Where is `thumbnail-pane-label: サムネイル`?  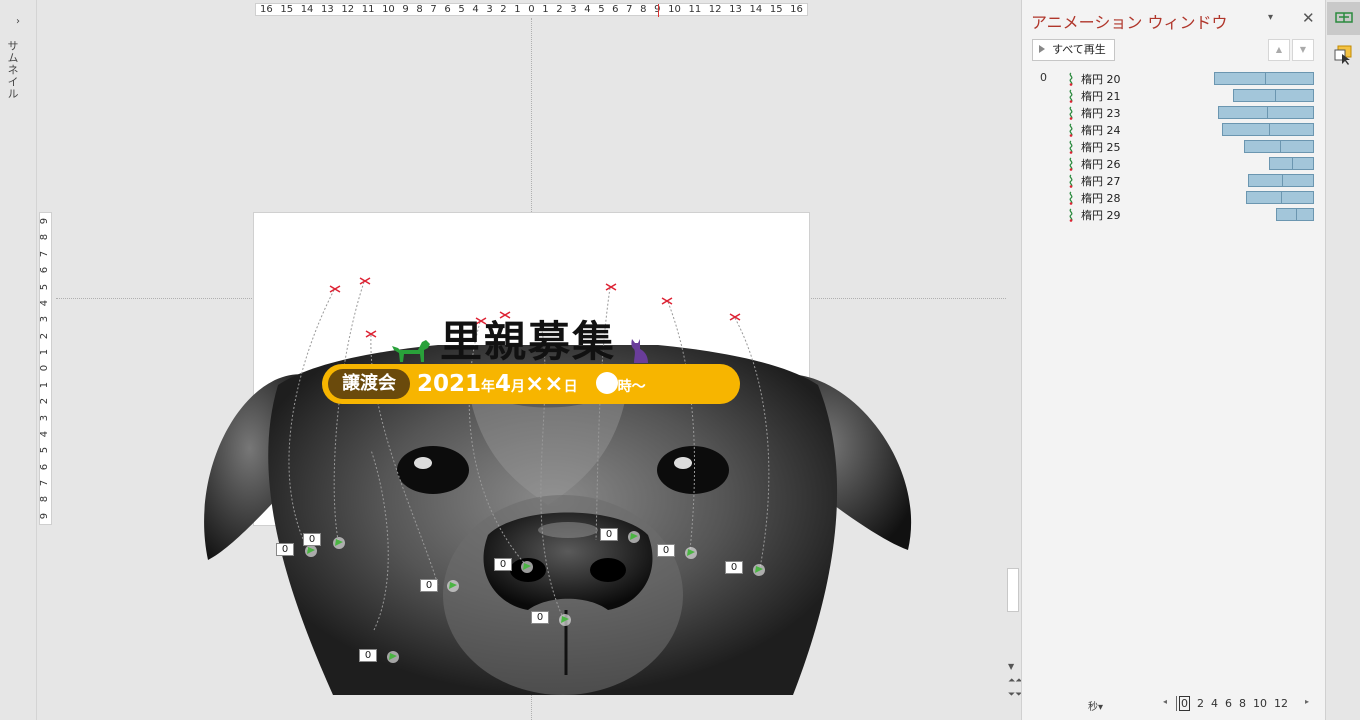
thumbnail-pane-label: サムネイル is located at coordinates (12, 70).